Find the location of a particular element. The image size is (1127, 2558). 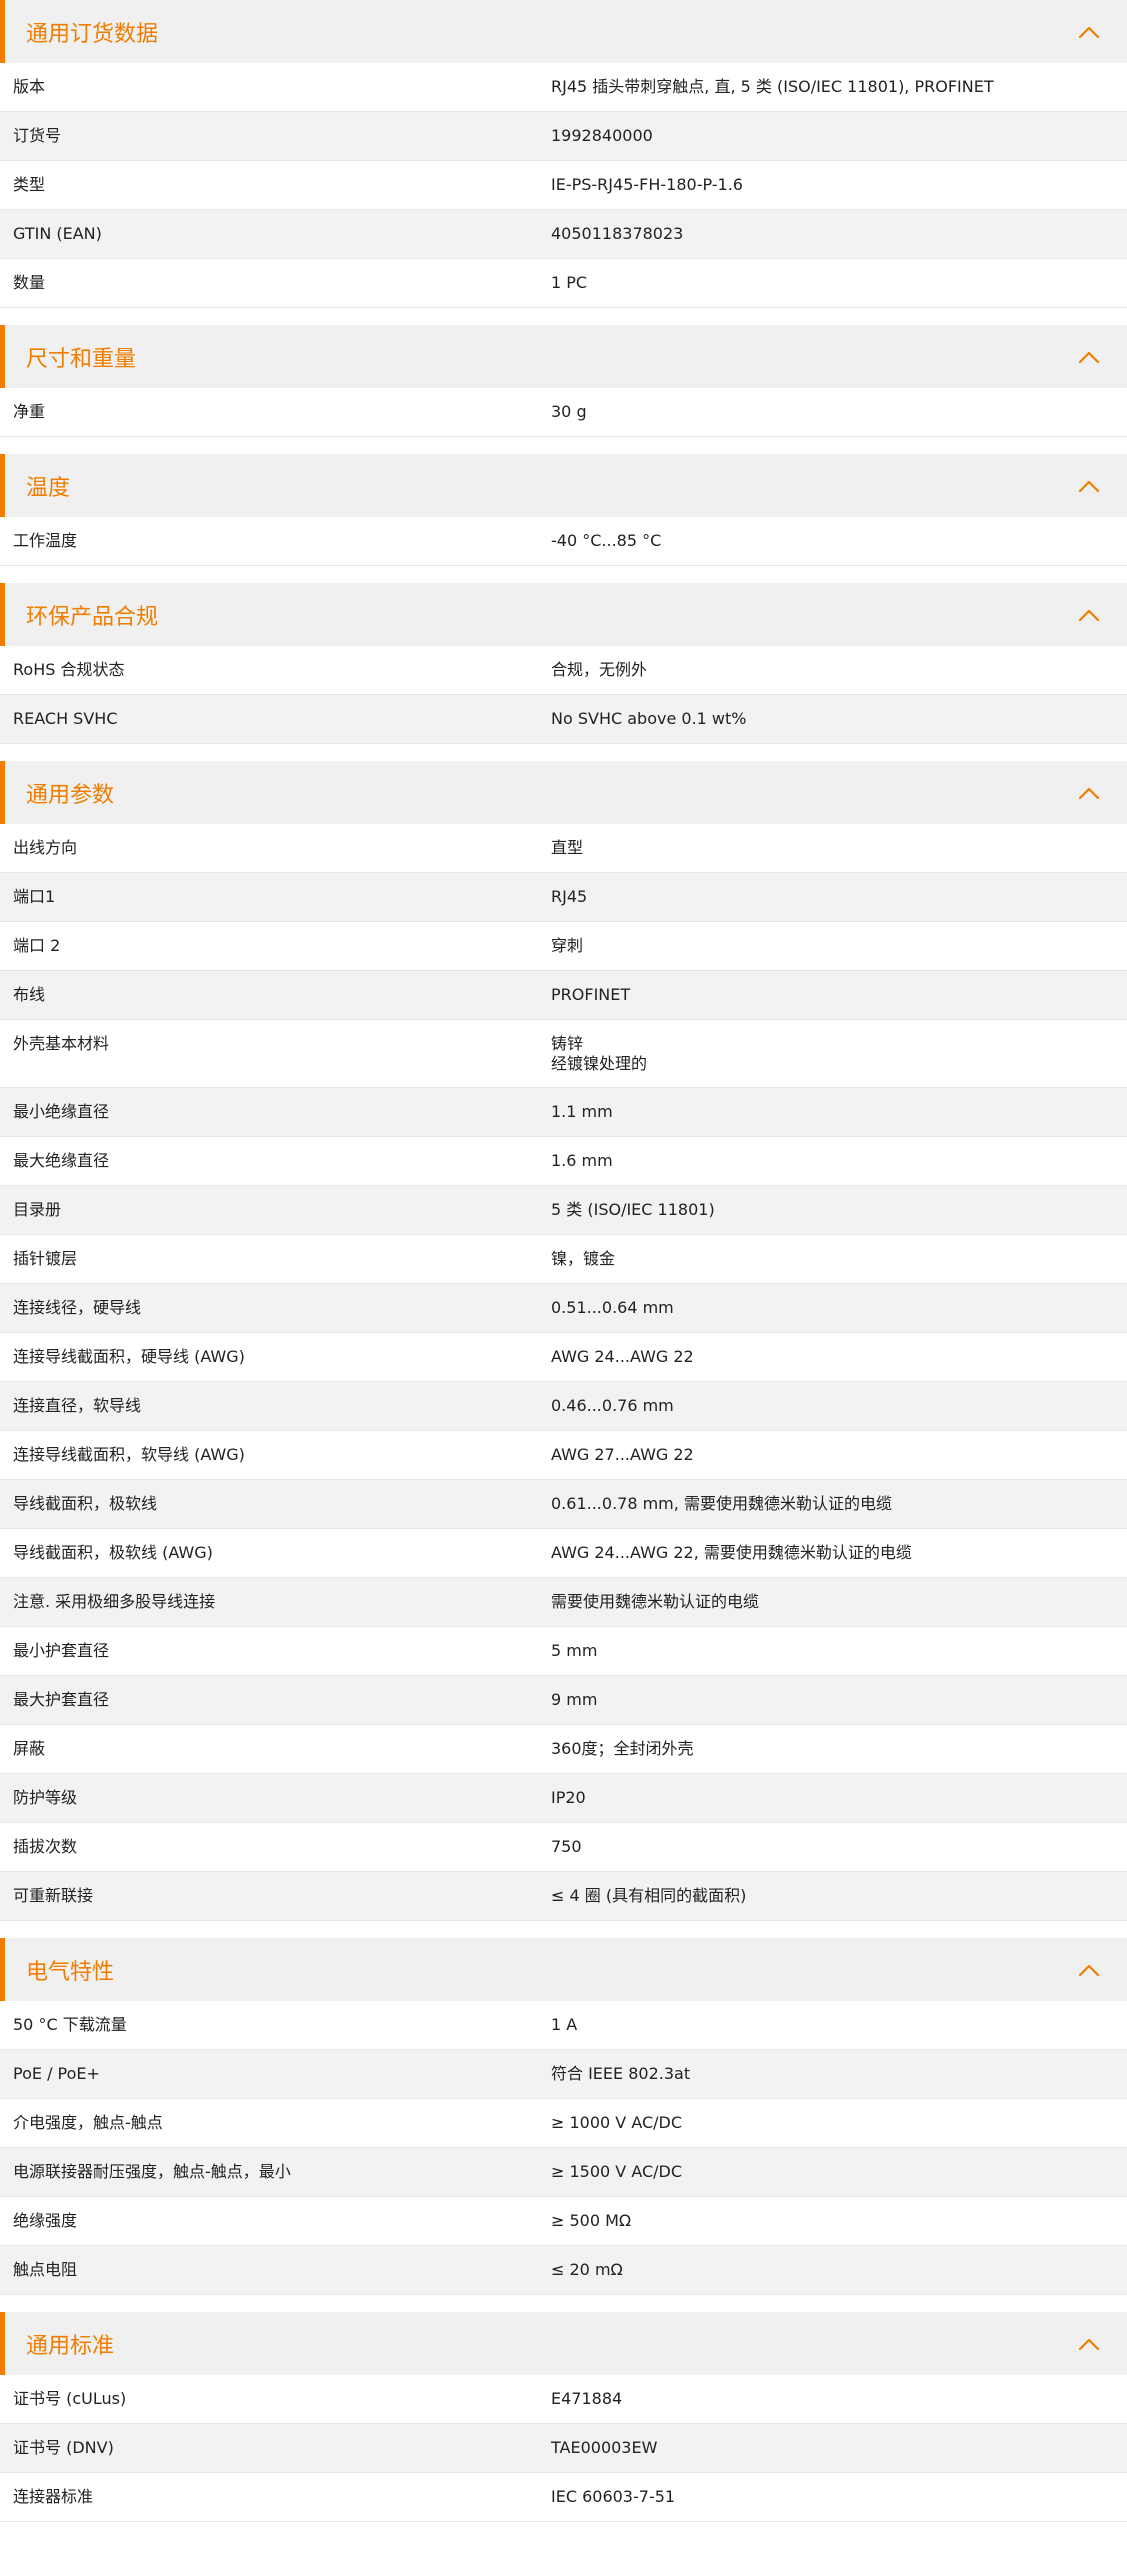

spec-value-text: AWG 24...AWG 22, 需要使用魏德米勒认证的电缆 is located at coordinates (731, 1552).